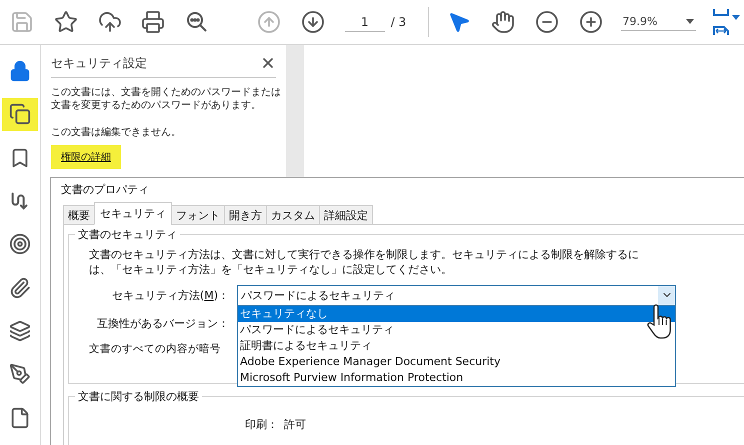  What do you see at coordinates (502, 22) in the screenshot?
I see `hand-icon` at bounding box center [502, 22].